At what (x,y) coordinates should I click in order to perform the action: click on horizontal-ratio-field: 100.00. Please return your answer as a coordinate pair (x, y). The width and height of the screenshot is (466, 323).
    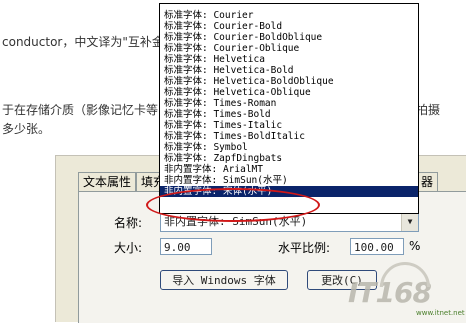
    Looking at the image, I should click on (377, 246).